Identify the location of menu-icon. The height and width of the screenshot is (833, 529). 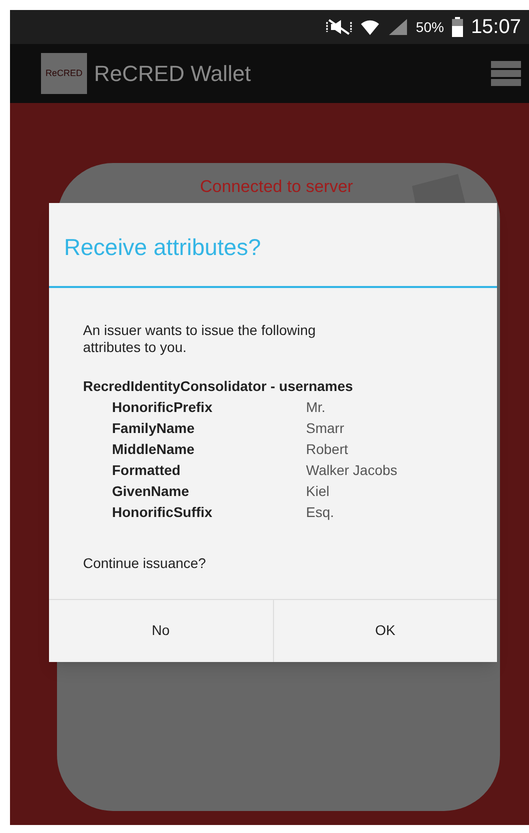
(506, 73).